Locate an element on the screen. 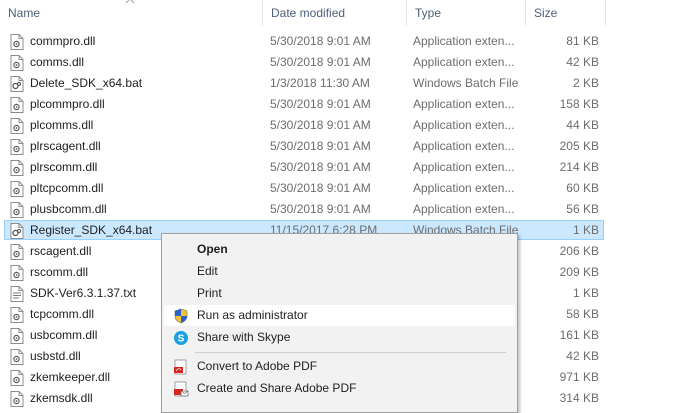 This screenshot has width=700, height=413. column-header-date-modified: Date modified is located at coordinates (335, 13).